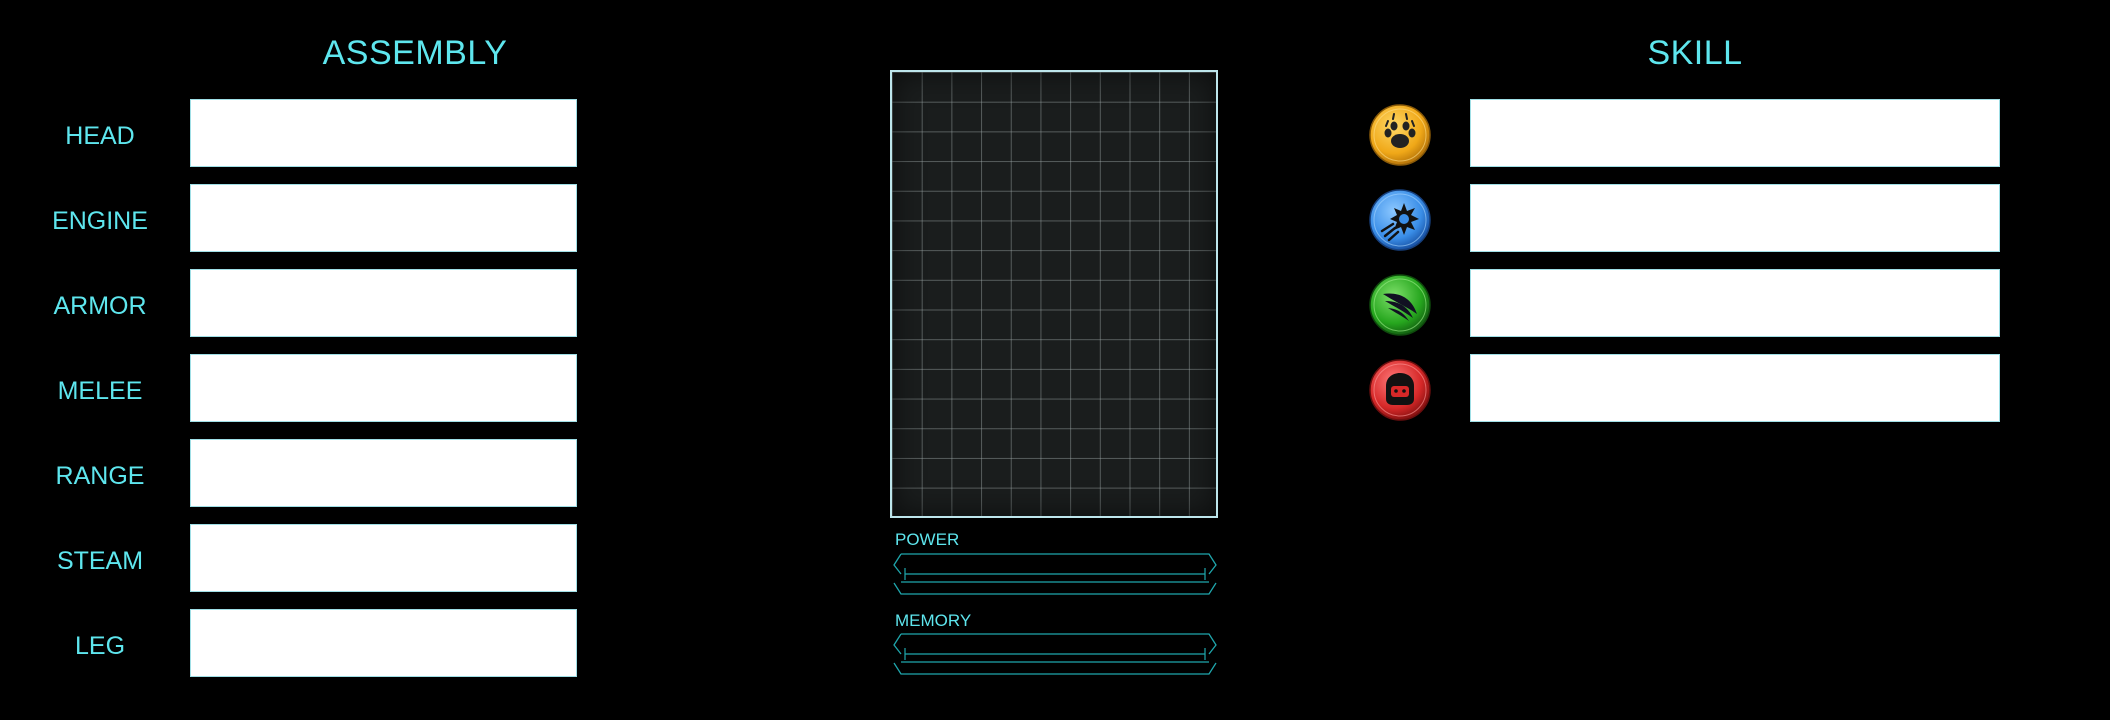  I want to click on slot-box-engine, so click(383, 218).